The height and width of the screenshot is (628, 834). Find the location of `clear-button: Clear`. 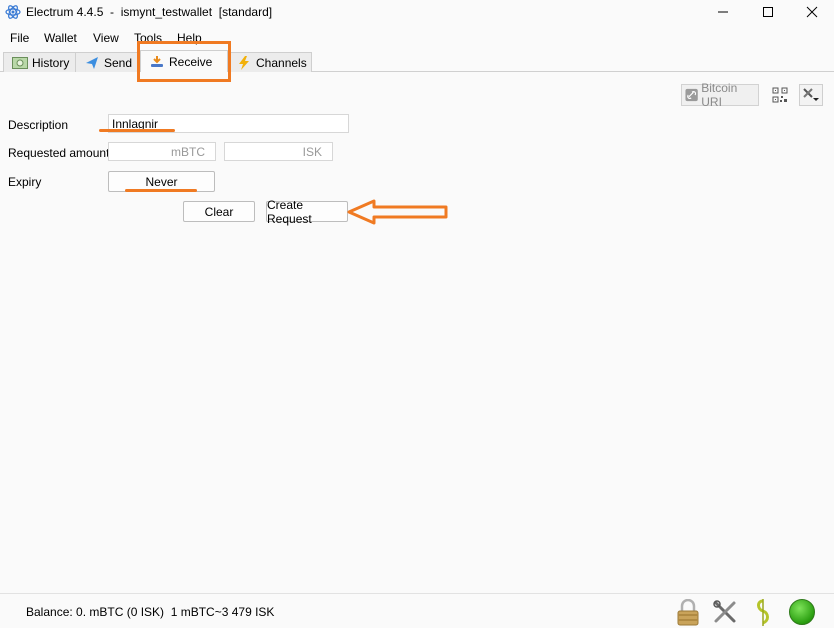

clear-button: Clear is located at coordinates (219, 211).